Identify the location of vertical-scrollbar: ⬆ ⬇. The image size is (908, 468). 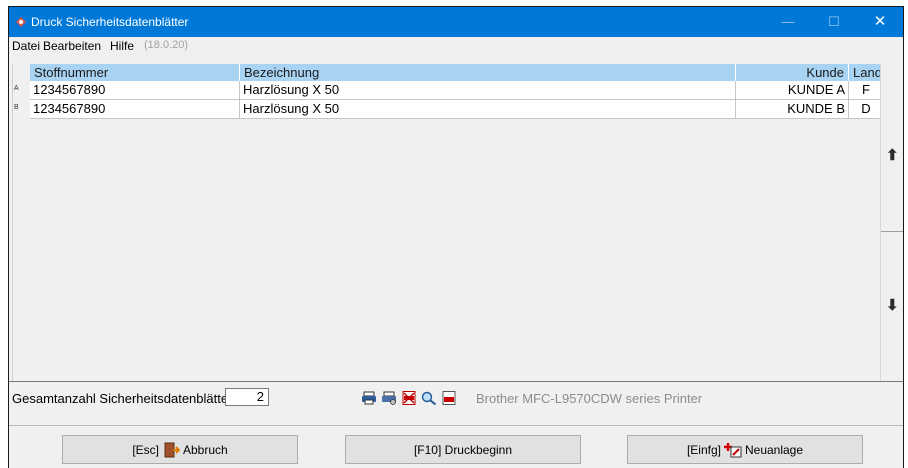
(891, 222).